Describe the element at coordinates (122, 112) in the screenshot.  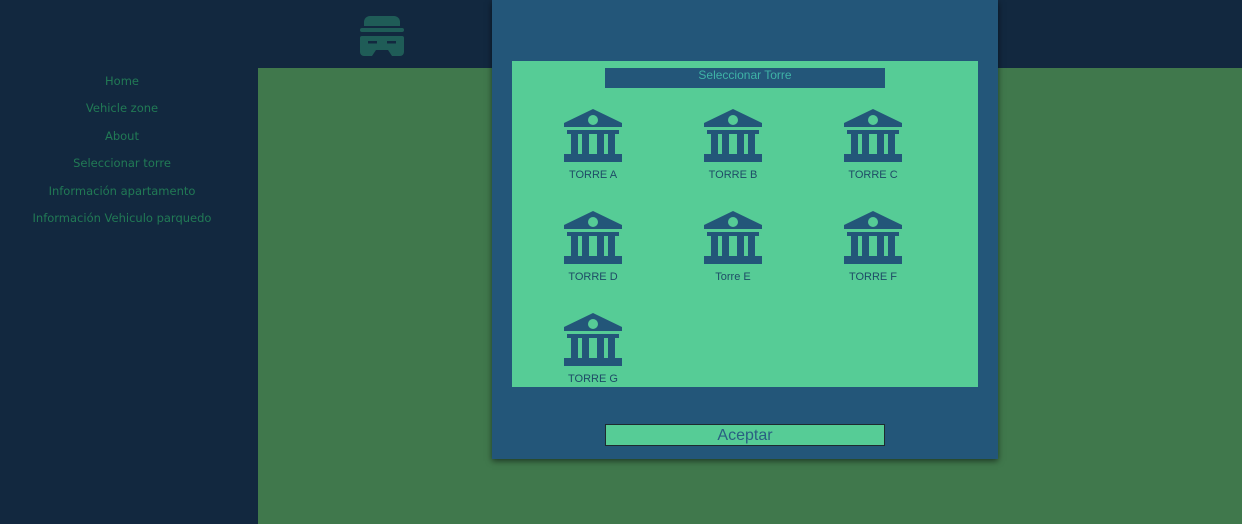
I see `nav-item-vehicle-zone: Vehicle zone` at that location.